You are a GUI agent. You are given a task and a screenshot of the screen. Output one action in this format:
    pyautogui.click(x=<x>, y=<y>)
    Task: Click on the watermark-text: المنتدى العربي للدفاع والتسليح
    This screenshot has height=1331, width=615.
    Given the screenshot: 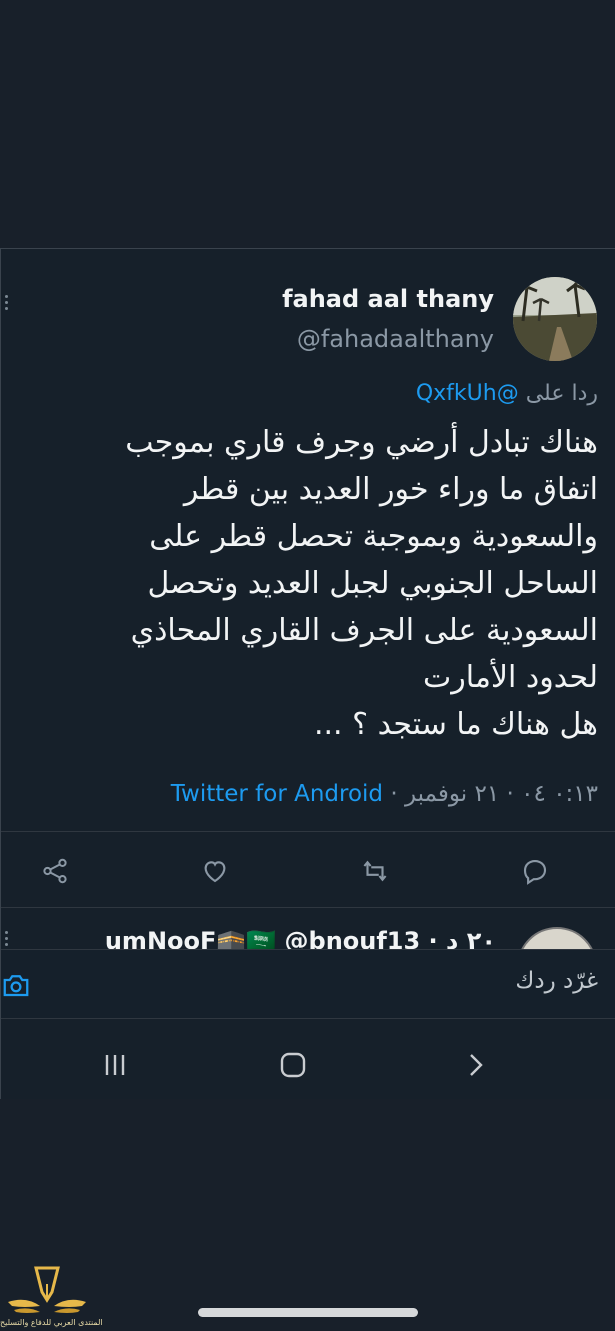 What is the action you would take?
    pyautogui.click(x=51, y=1322)
    